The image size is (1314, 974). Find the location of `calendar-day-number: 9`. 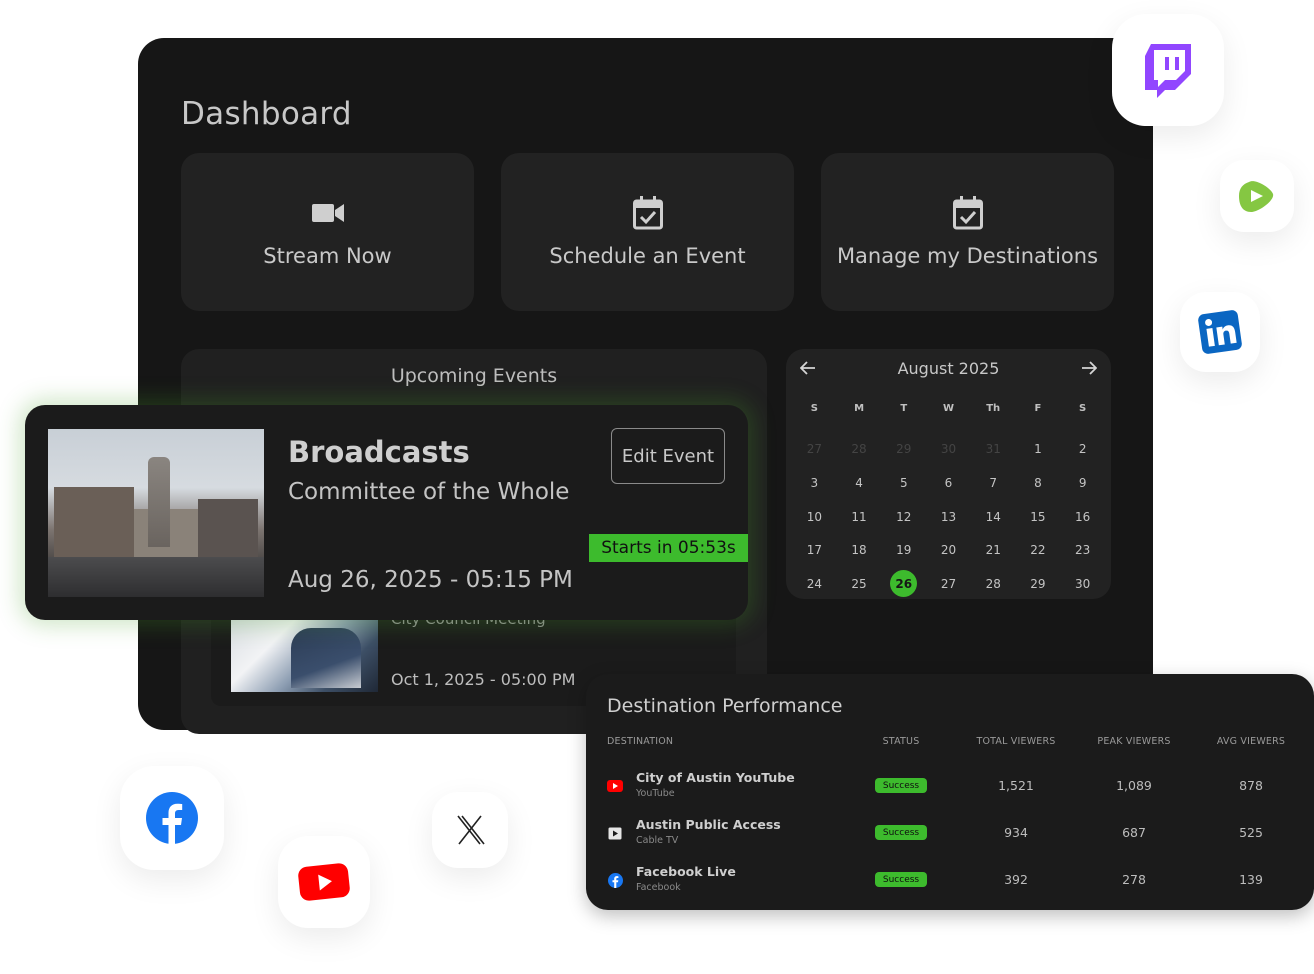

calendar-day-number: 9 is located at coordinates (1082, 482).